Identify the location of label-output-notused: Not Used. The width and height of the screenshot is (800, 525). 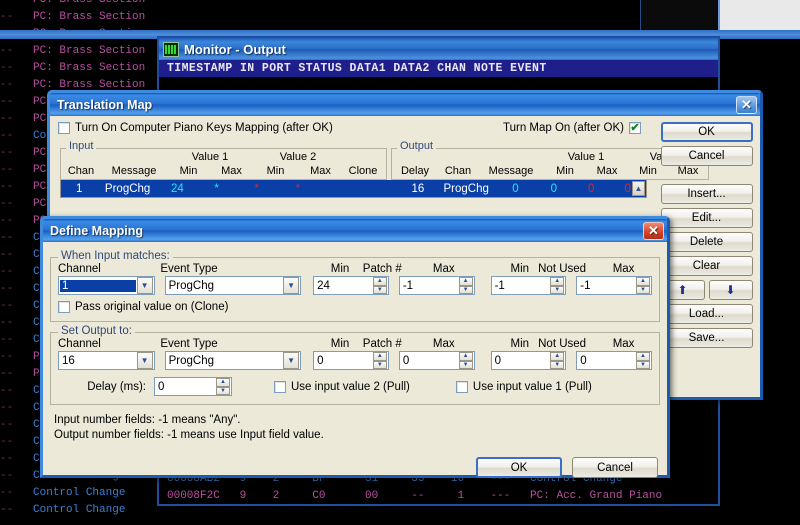
(562, 344).